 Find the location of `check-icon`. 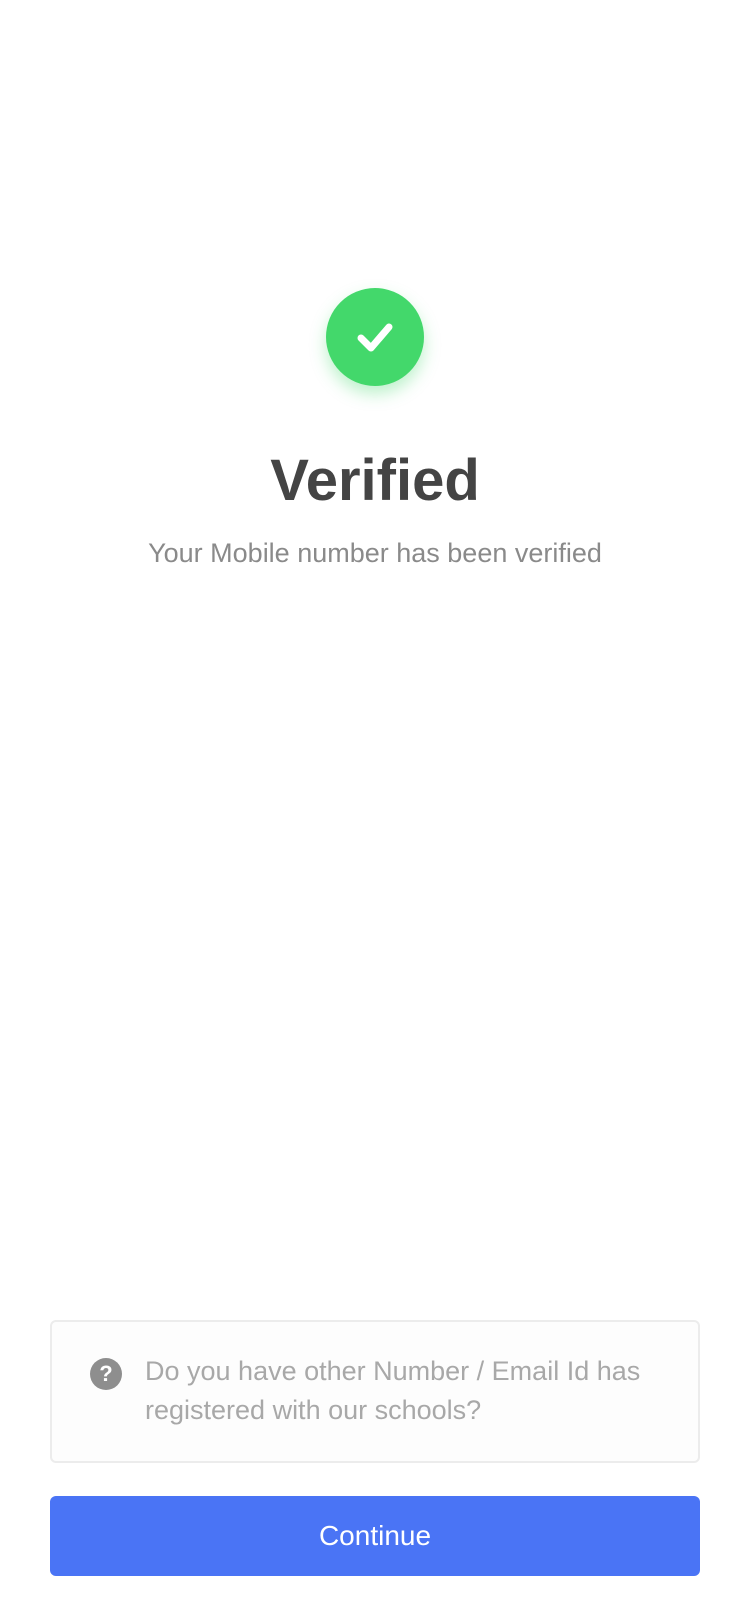

check-icon is located at coordinates (375, 337).